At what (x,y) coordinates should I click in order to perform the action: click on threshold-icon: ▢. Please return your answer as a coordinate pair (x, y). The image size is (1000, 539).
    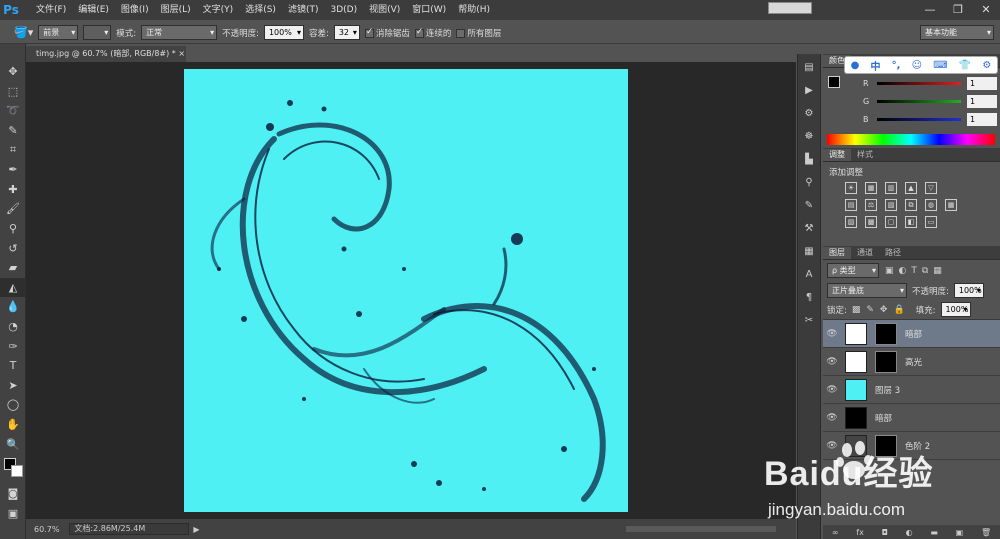
    Looking at the image, I should click on (891, 222).